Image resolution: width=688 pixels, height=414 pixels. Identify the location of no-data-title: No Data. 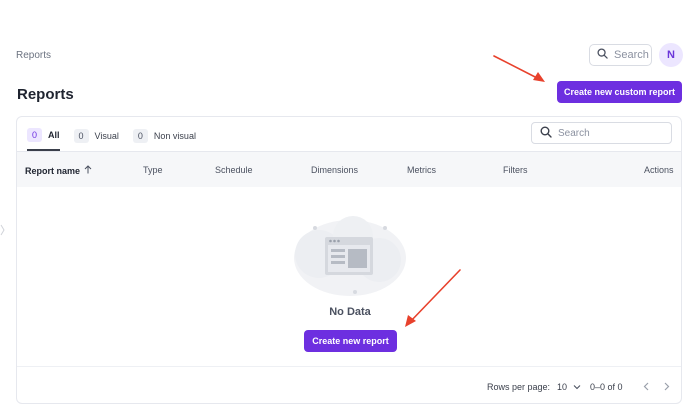
(350, 312).